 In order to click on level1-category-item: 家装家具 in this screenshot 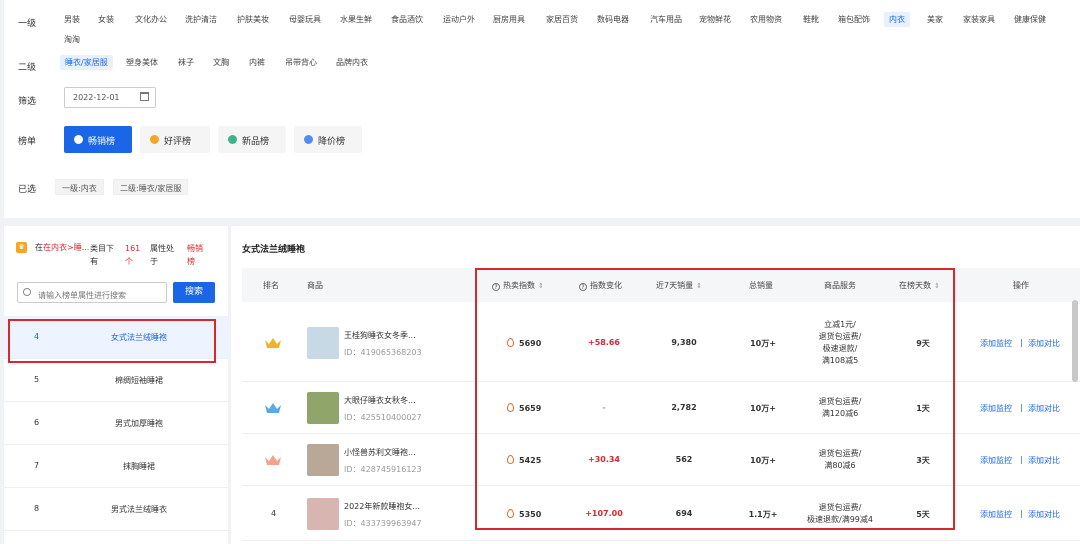, I will do `click(979, 19)`.